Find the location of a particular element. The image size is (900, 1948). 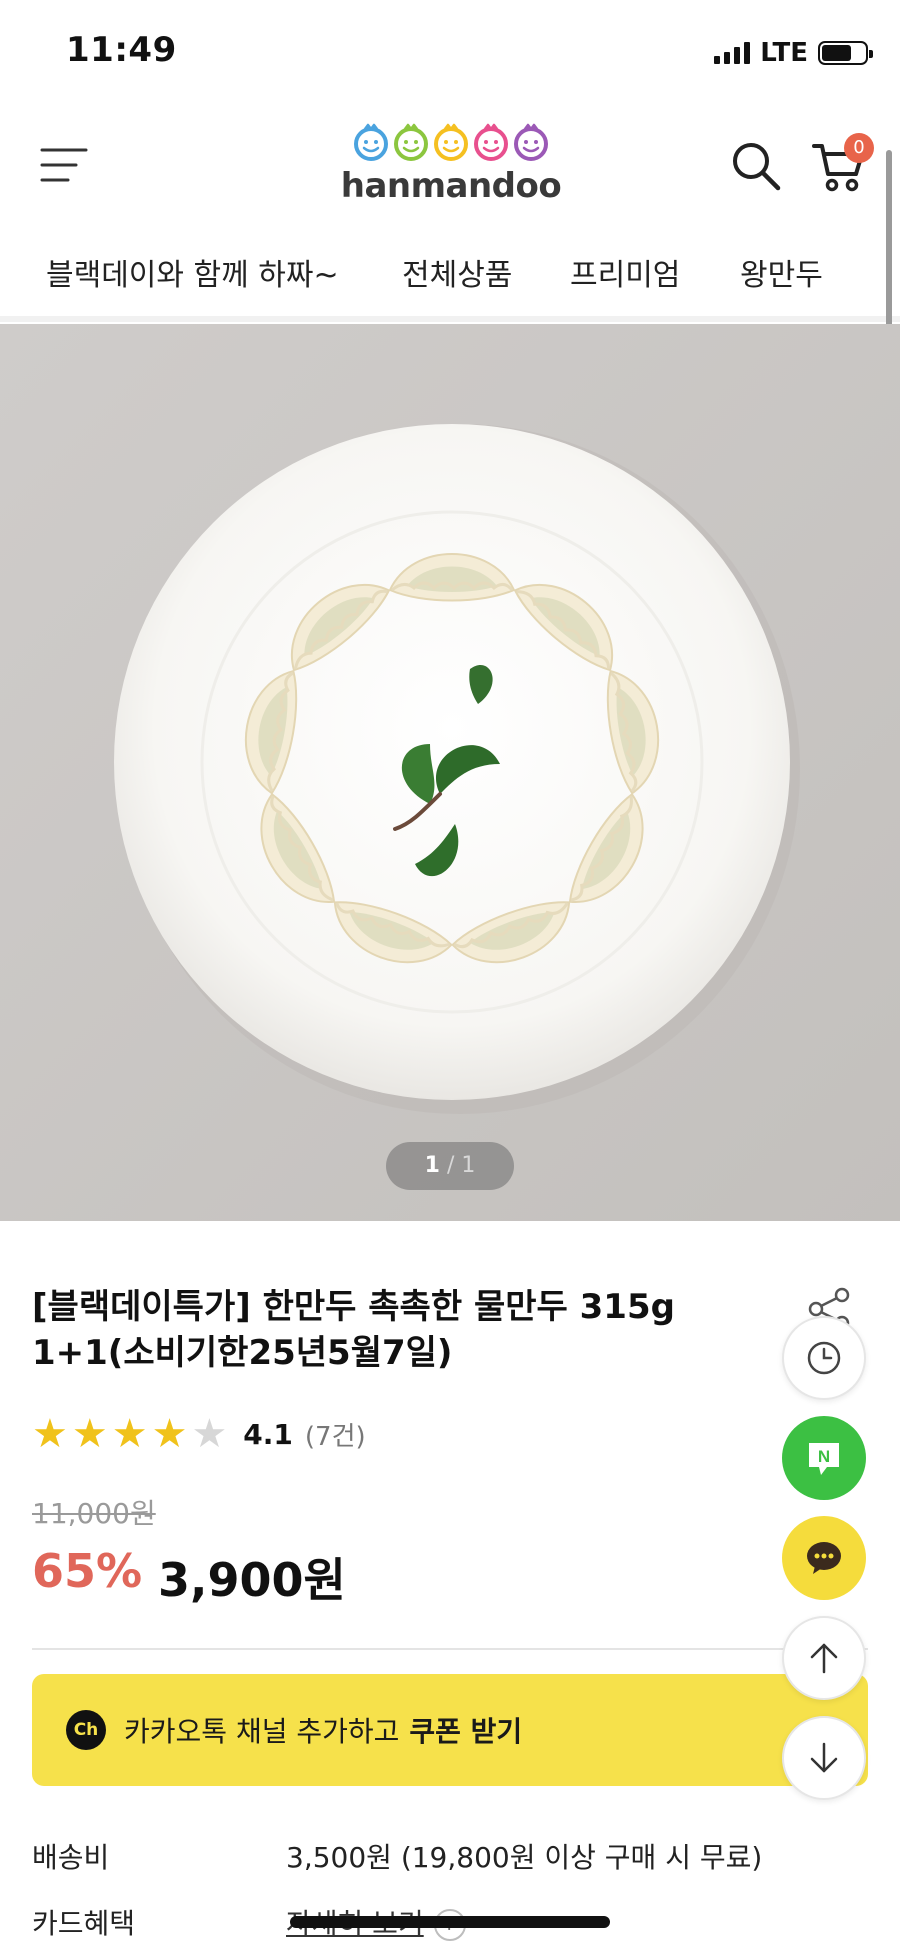

category-nav: 블랙데이와 함께 하짜~ 전체상품 프리미엄 왕만두 is located at coordinates (450, 271).